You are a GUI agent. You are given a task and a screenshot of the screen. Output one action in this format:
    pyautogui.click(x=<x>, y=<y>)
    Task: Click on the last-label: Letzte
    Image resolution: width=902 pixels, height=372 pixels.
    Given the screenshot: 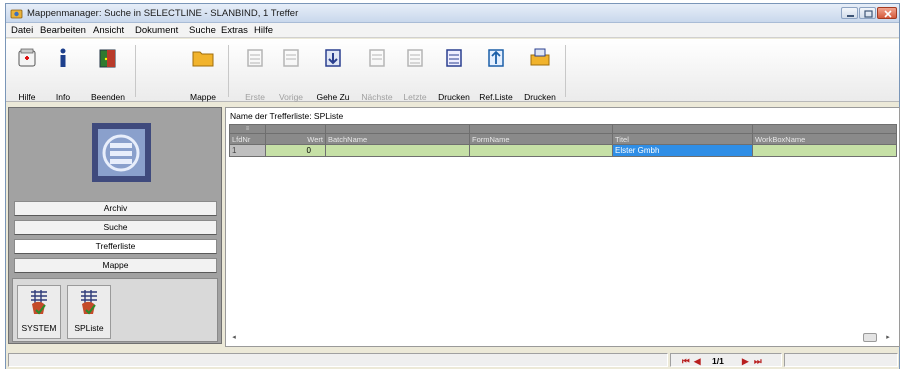 What is the action you would take?
    pyautogui.click(x=415, y=97)
    